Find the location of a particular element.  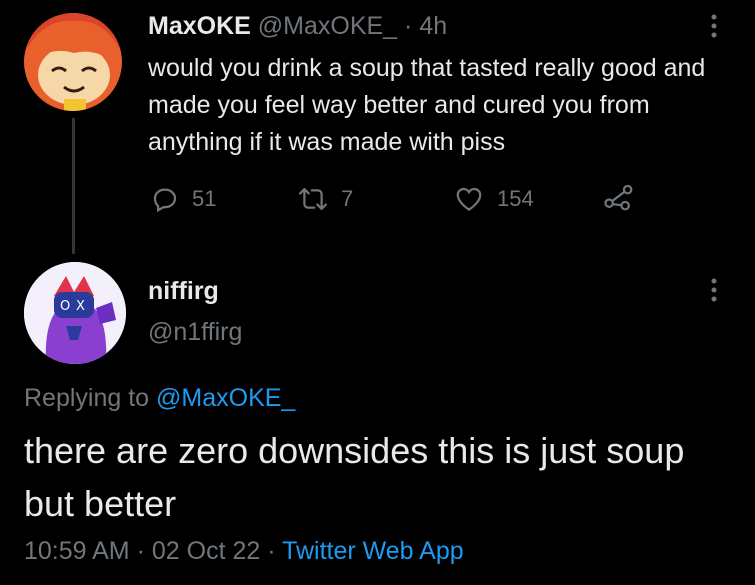

reply-author-avatar: O X is located at coordinates (75, 313).